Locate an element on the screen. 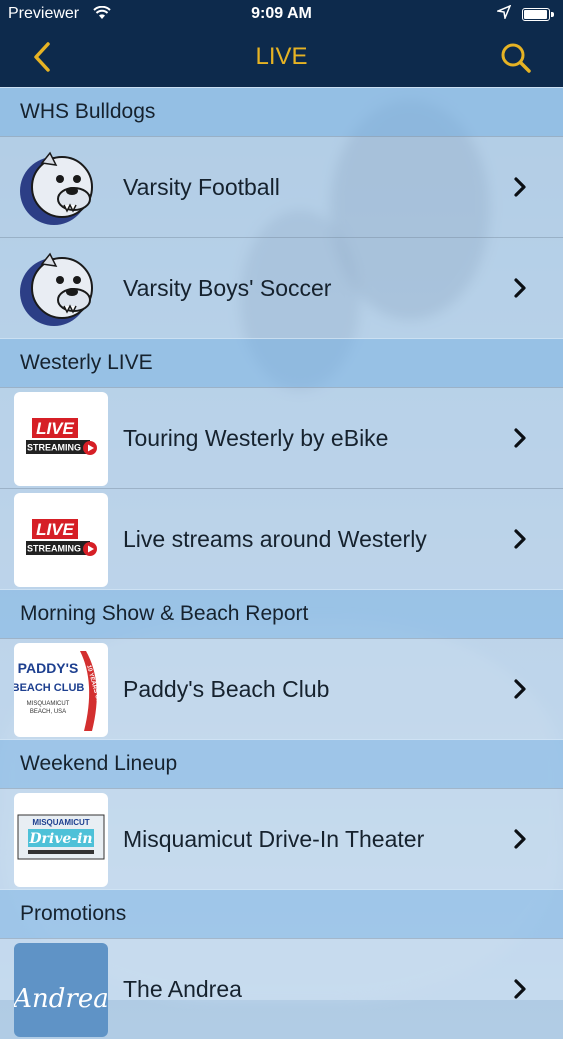  svg-text: PADDY'S is located at coordinates (48, 668).